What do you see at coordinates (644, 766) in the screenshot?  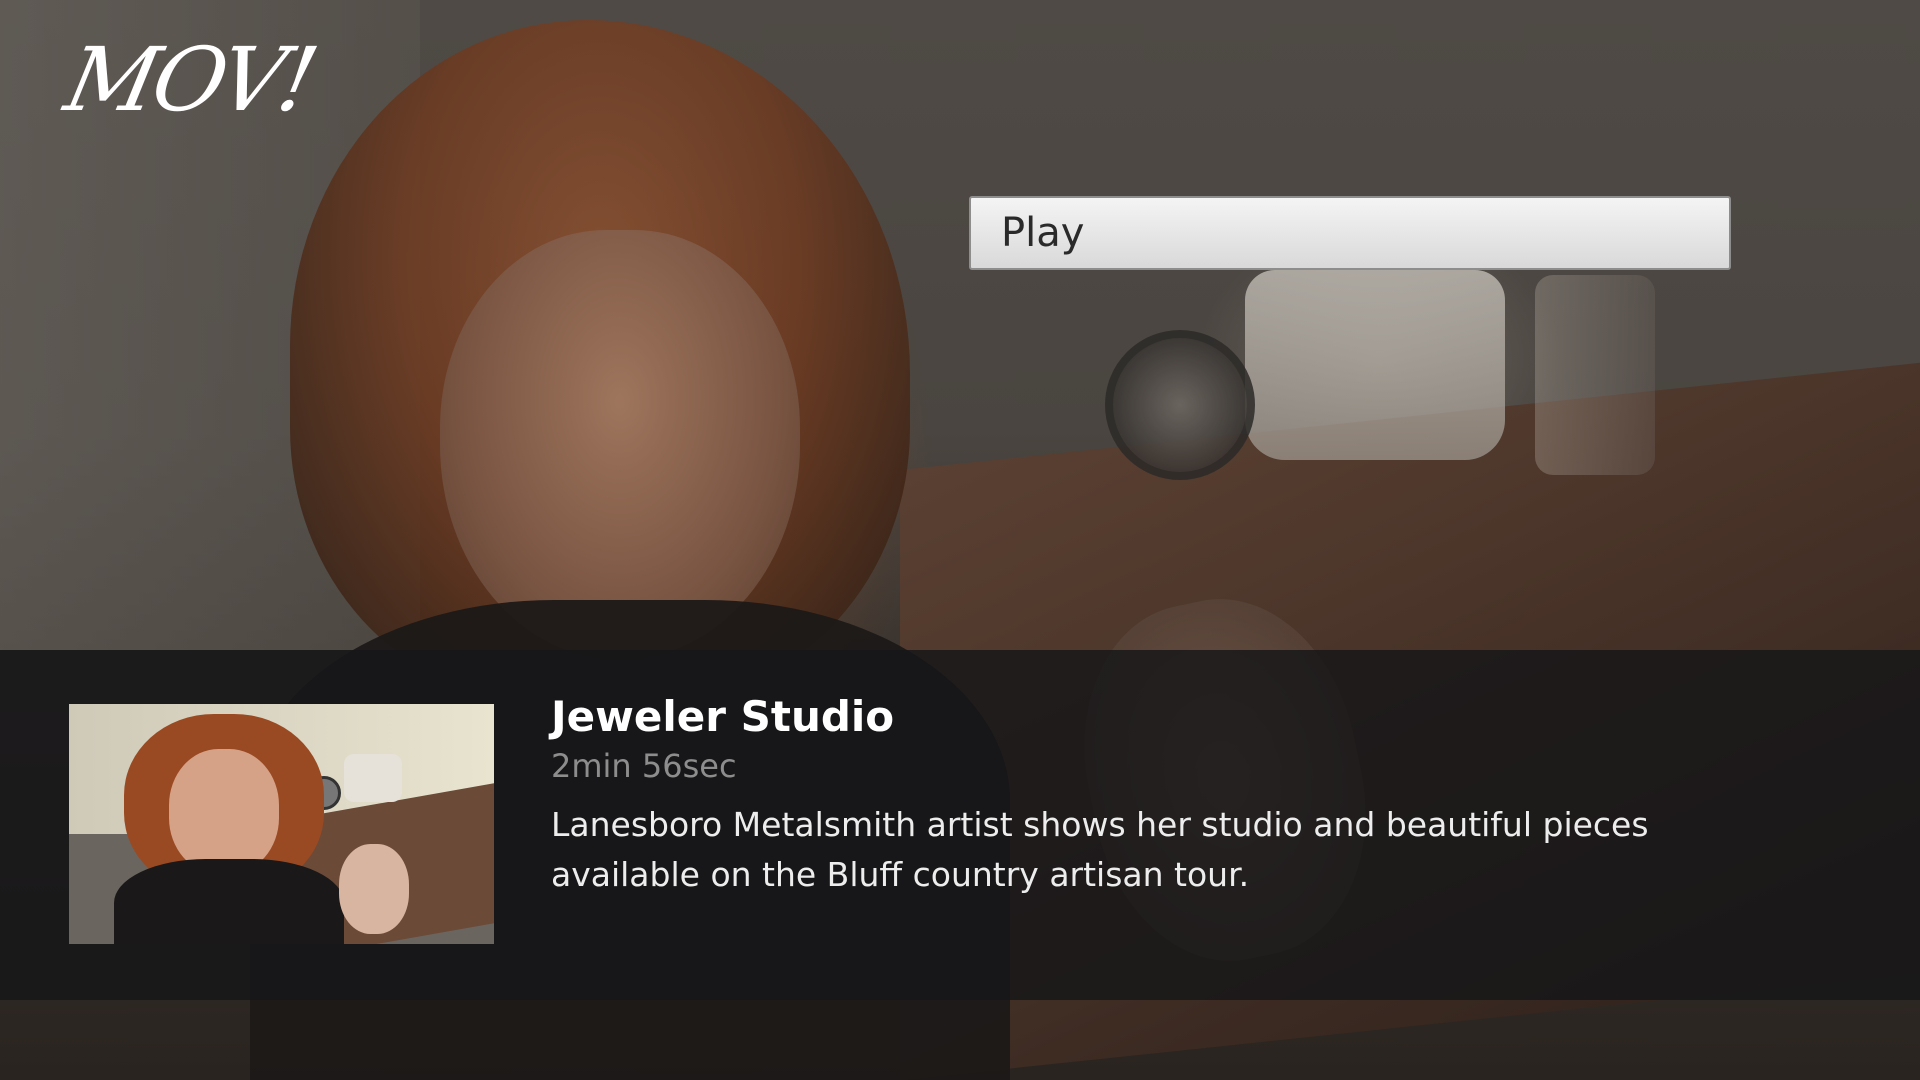 I see `video-duration: 2min 56sec` at bounding box center [644, 766].